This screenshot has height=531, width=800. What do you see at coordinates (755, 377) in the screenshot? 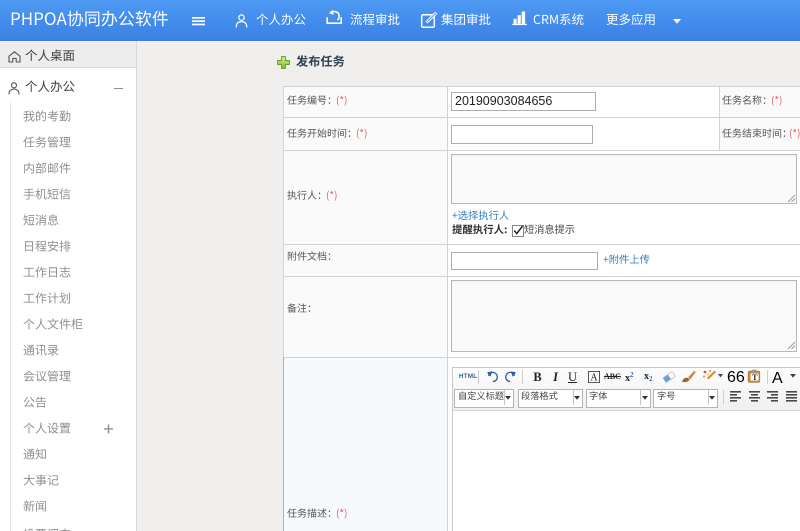
I see `svg-text: T` at bounding box center [755, 377].